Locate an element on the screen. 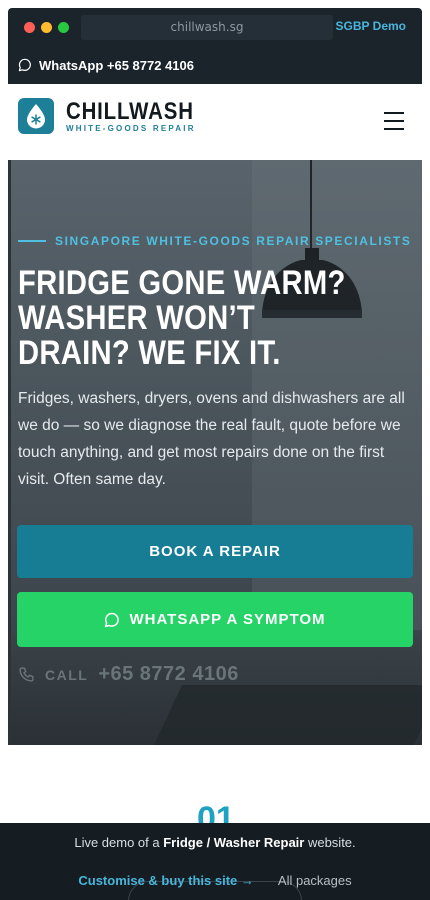 The width and height of the screenshot is (430, 900). hamburger-menu-icon is located at coordinates (394, 121).